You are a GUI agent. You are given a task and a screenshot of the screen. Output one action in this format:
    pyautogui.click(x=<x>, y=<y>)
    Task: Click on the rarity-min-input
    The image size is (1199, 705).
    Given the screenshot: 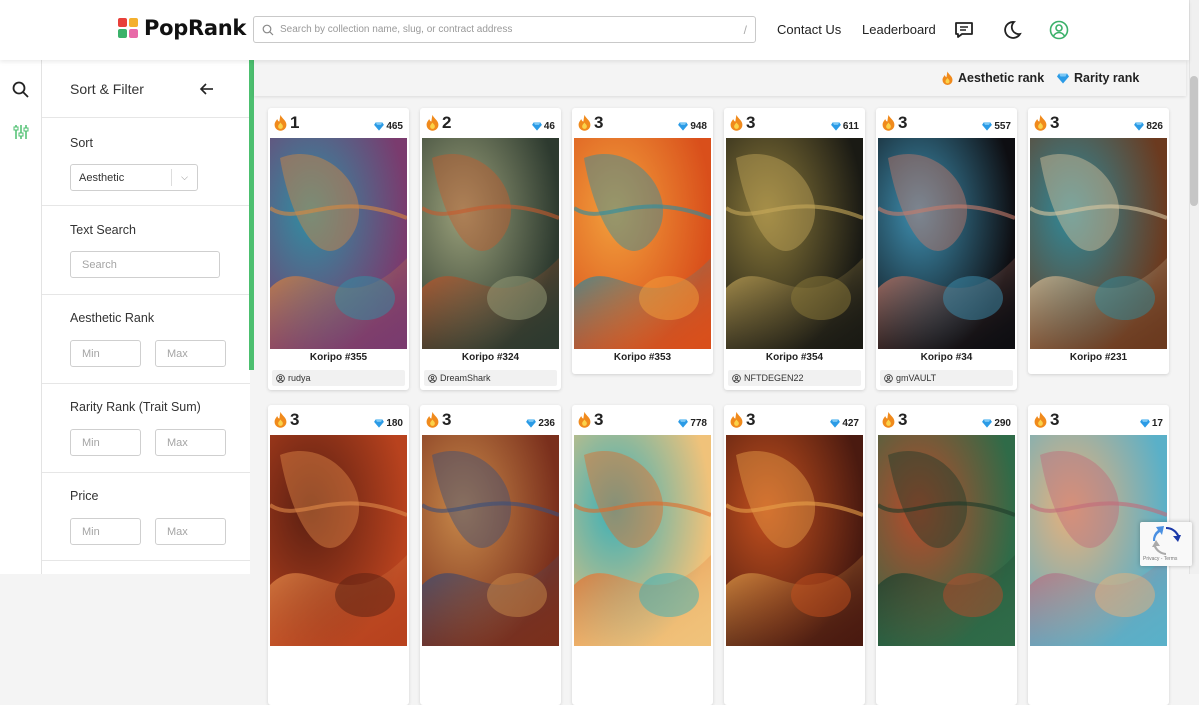 What is the action you would take?
    pyautogui.click(x=105, y=442)
    